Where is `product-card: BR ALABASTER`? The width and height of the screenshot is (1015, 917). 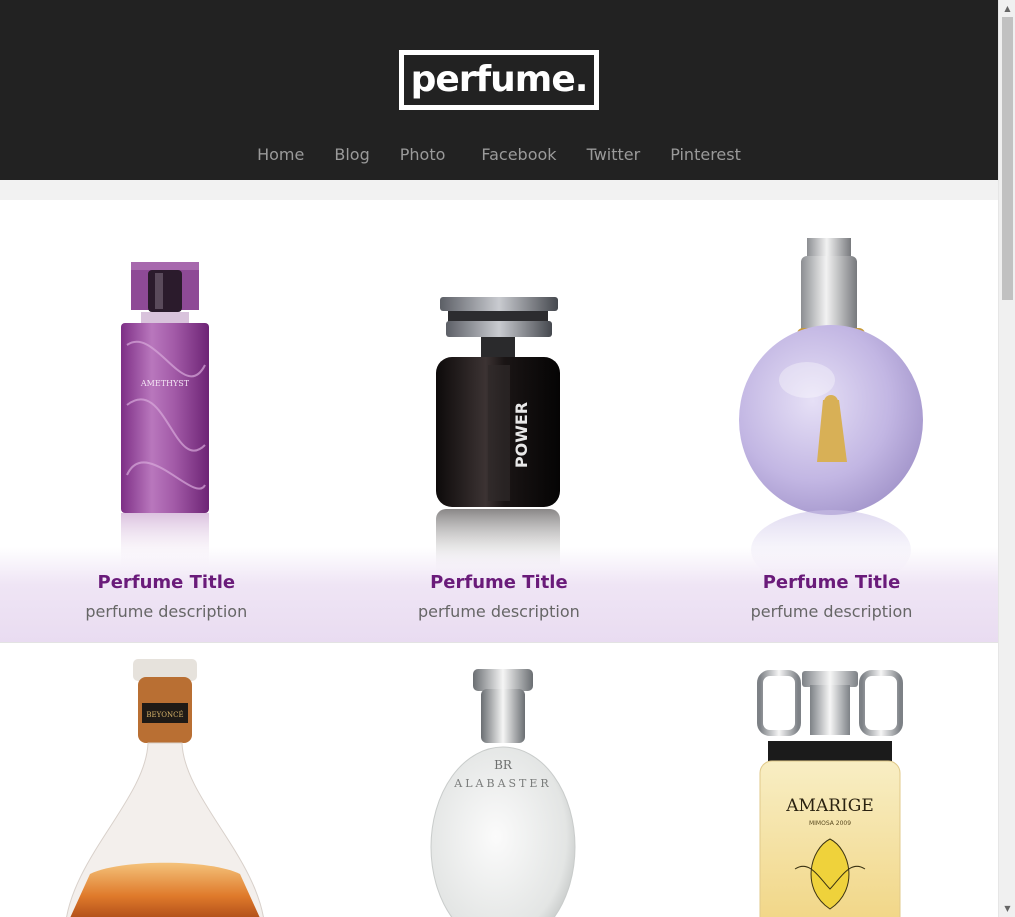 product-card: BR ALABASTER is located at coordinates (499, 780).